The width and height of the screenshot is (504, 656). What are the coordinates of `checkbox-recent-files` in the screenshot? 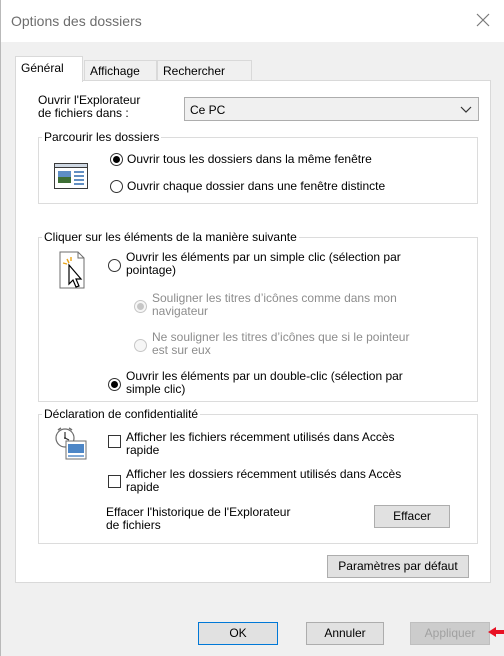 It's located at (114, 441).